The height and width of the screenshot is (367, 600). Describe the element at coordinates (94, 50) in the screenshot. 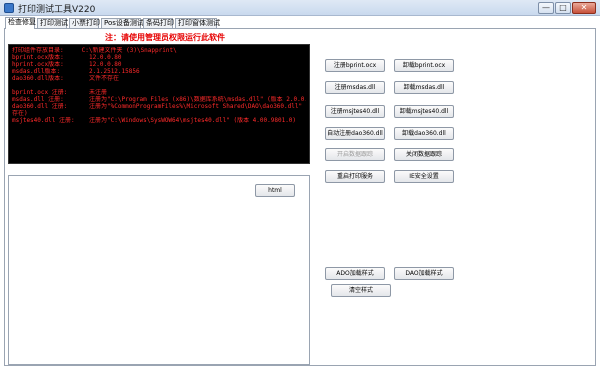

I see `console-line: 打印组件存放目录: C:\新建文件夹 (3)\Snapprint\` at that location.